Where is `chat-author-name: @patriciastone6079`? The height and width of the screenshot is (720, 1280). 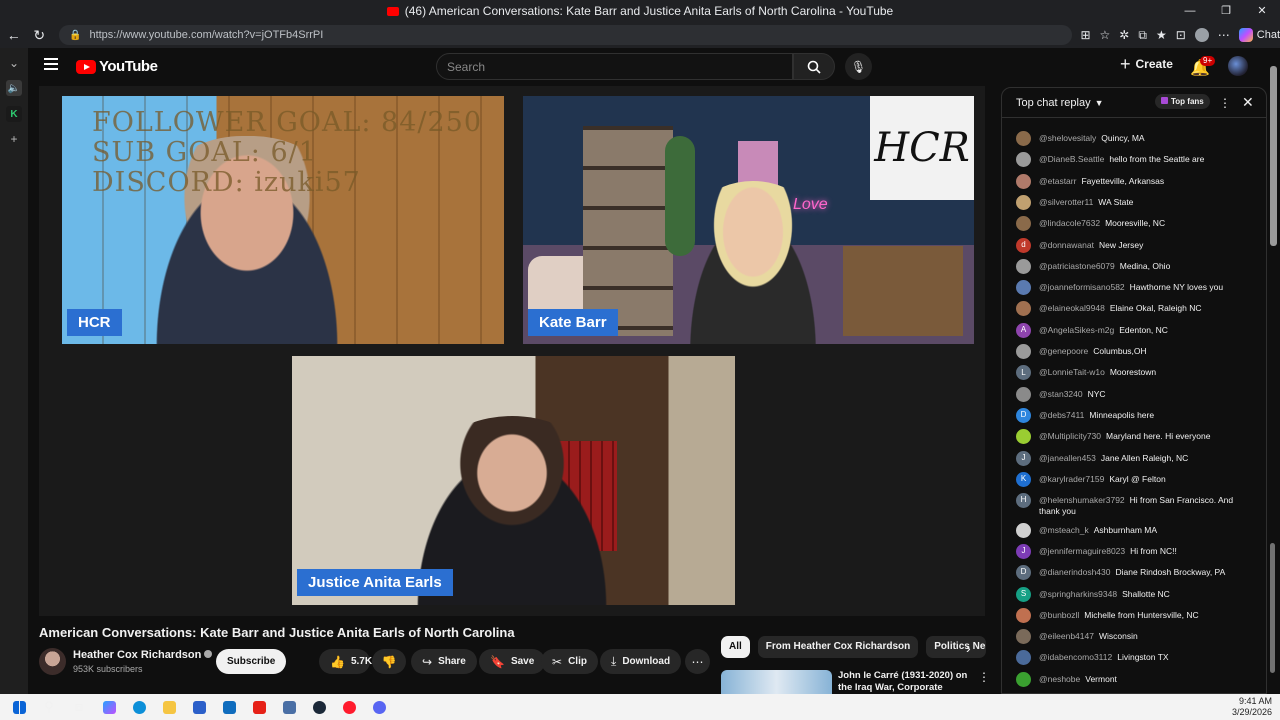
chat-author-name: @patriciastone6079 is located at coordinates (1077, 266).